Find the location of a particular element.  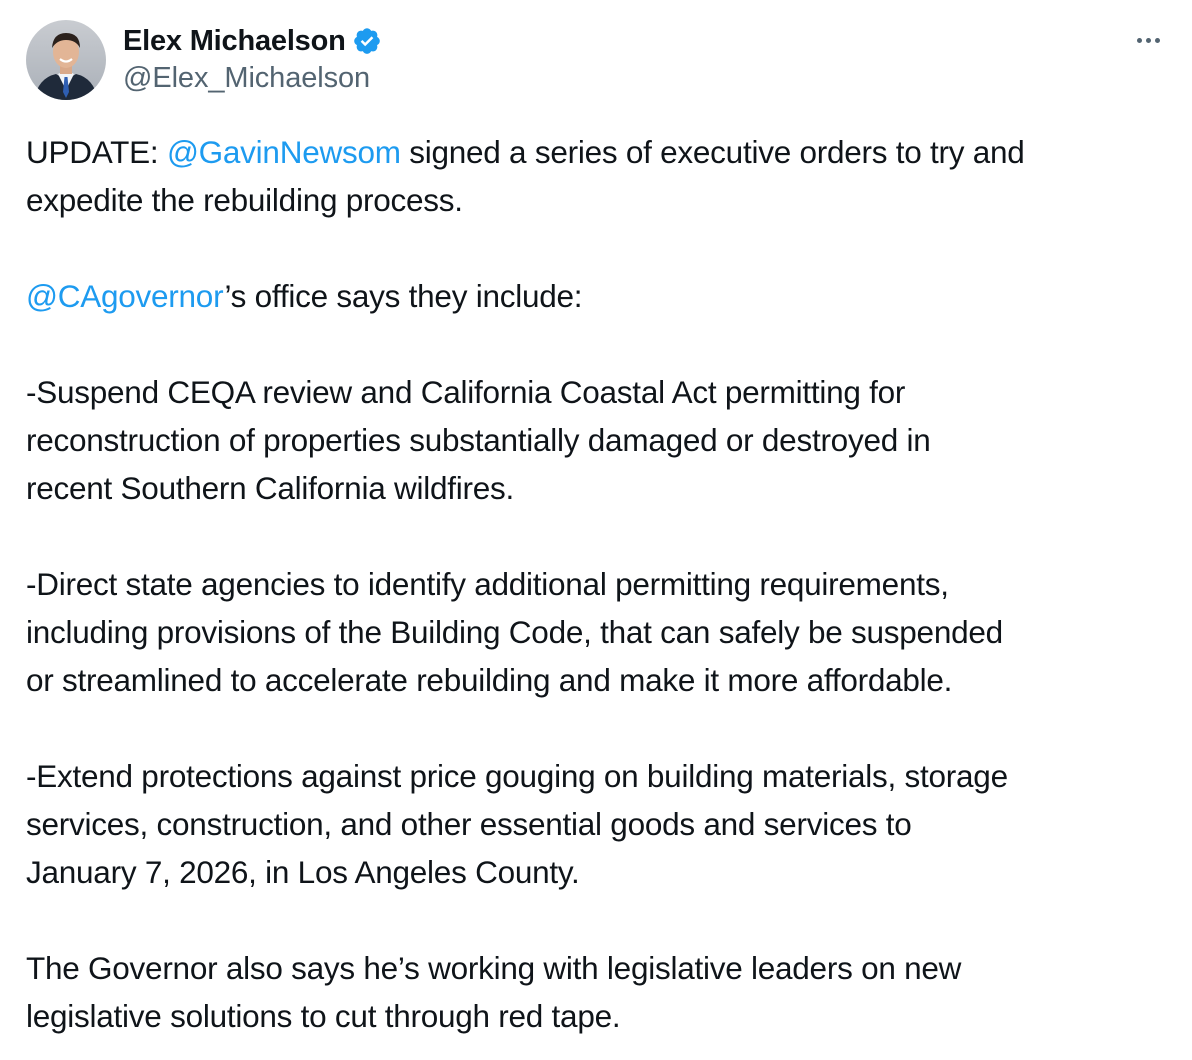

update-prefix: UPDATE: is located at coordinates (96, 152).